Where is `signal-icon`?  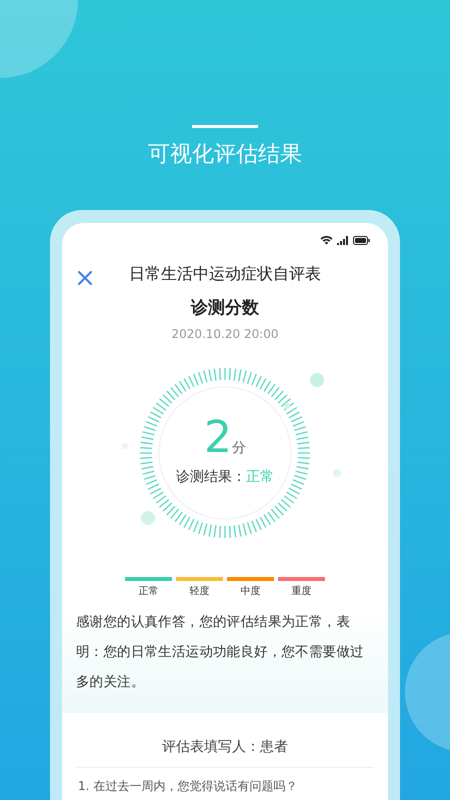 signal-icon is located at coordinates (343, 240).